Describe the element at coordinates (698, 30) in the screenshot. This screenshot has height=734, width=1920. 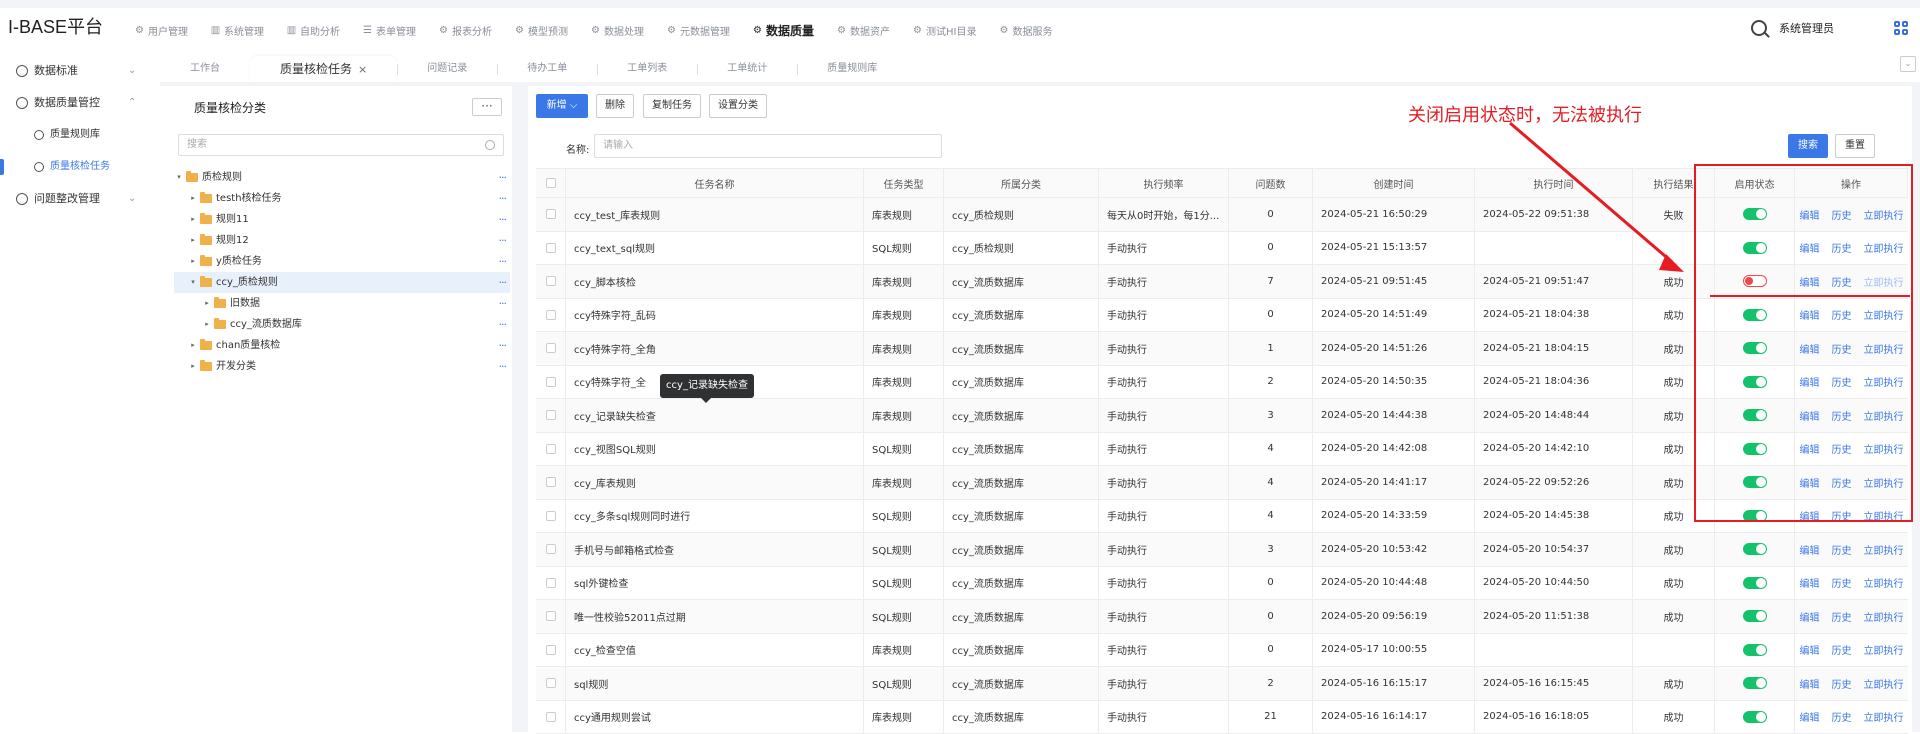
I see `topnav-item-7: ⚙元数据管理` at that location.